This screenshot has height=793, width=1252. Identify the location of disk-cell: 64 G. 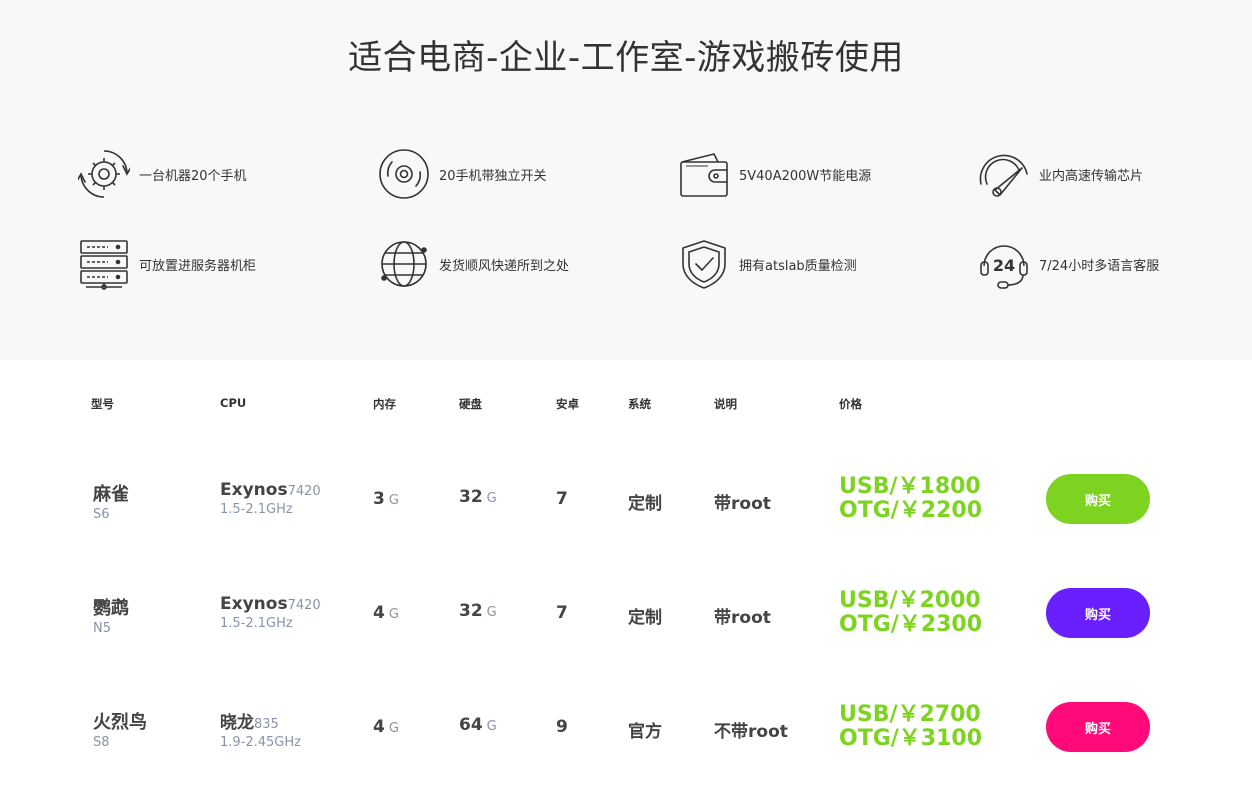
(478, 725).